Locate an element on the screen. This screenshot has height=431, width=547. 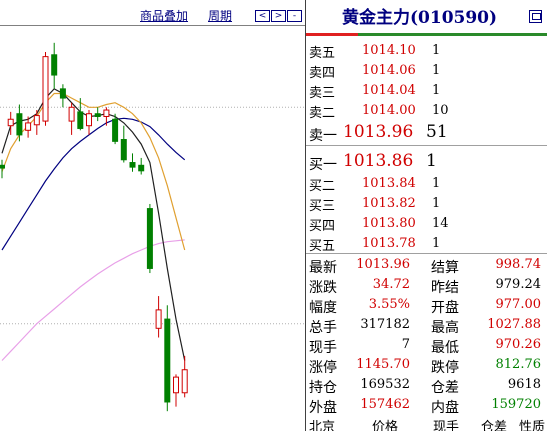
stat-label: 开盘 is located at coordinates (445, 308).